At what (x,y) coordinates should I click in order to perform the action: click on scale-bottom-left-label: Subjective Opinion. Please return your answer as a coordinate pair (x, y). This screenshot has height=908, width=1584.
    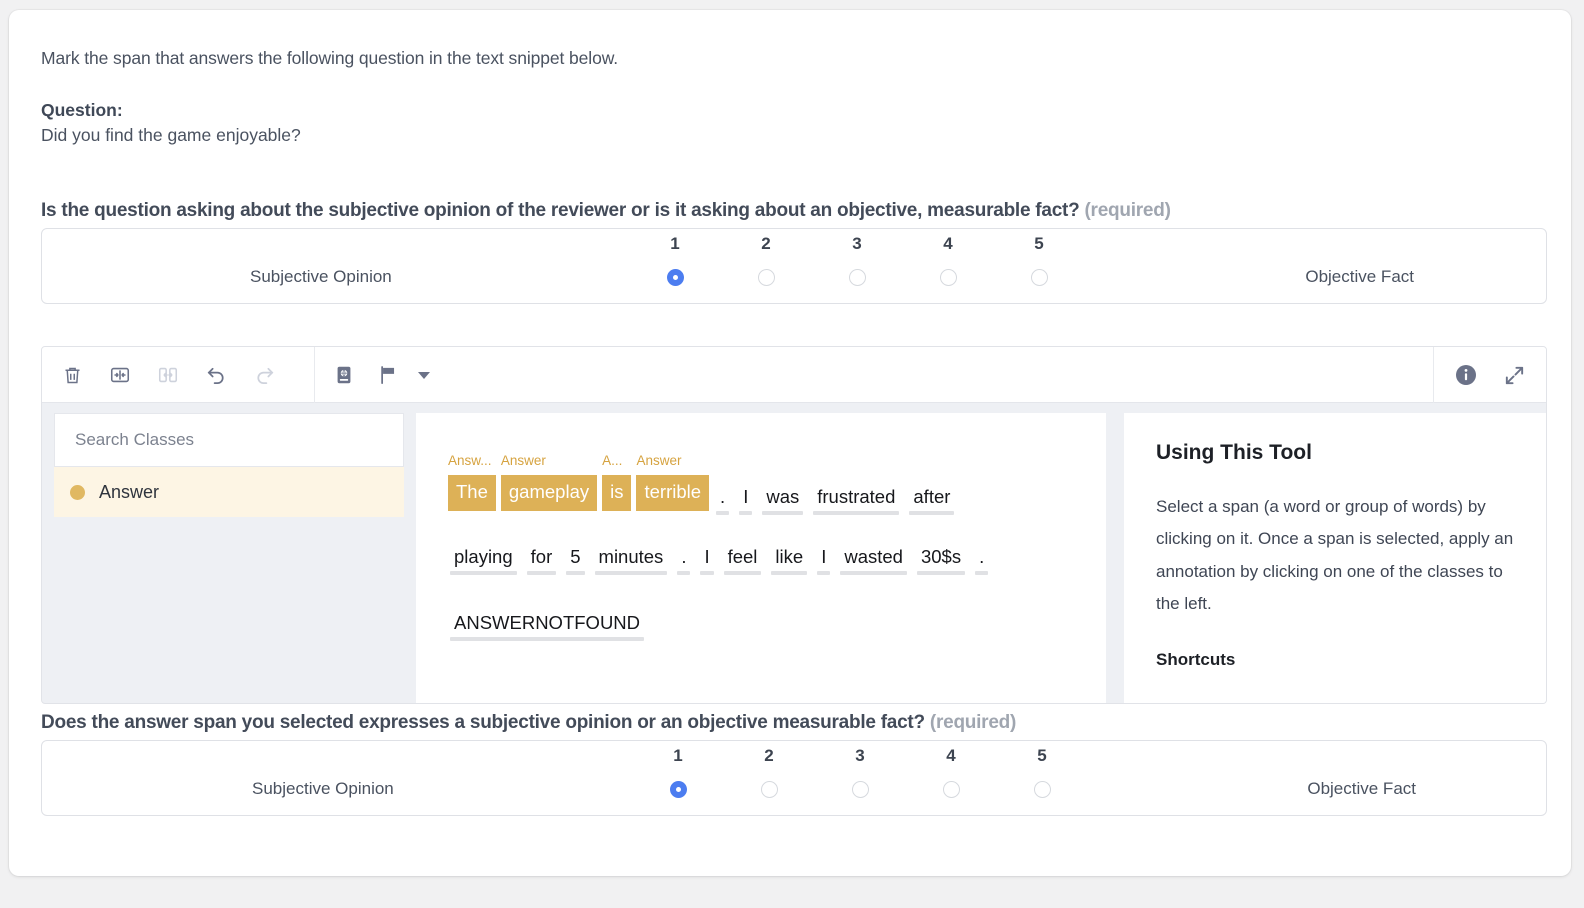
    Looking at the image, I should click on (323, 788).